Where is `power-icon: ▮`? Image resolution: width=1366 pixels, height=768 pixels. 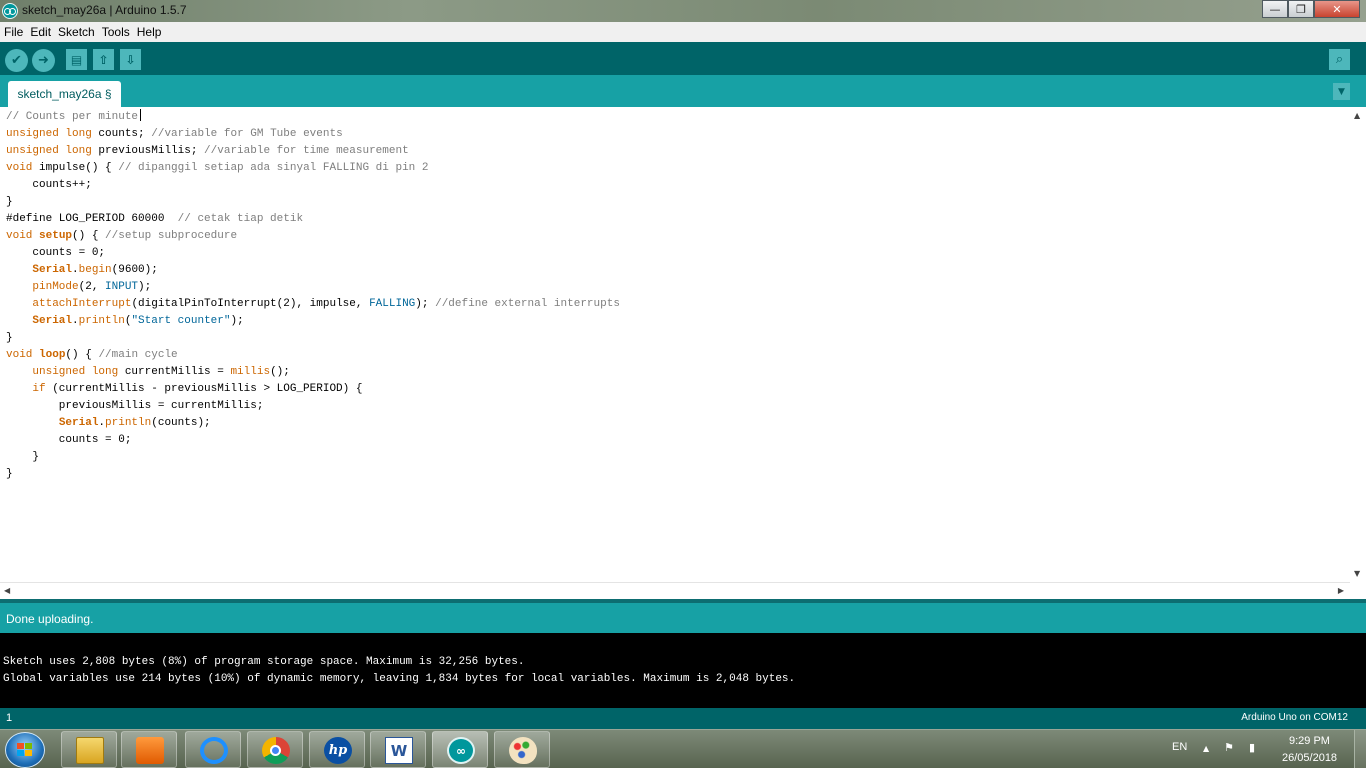 power-icon: ▮ is located at coordinates (1252, 747).